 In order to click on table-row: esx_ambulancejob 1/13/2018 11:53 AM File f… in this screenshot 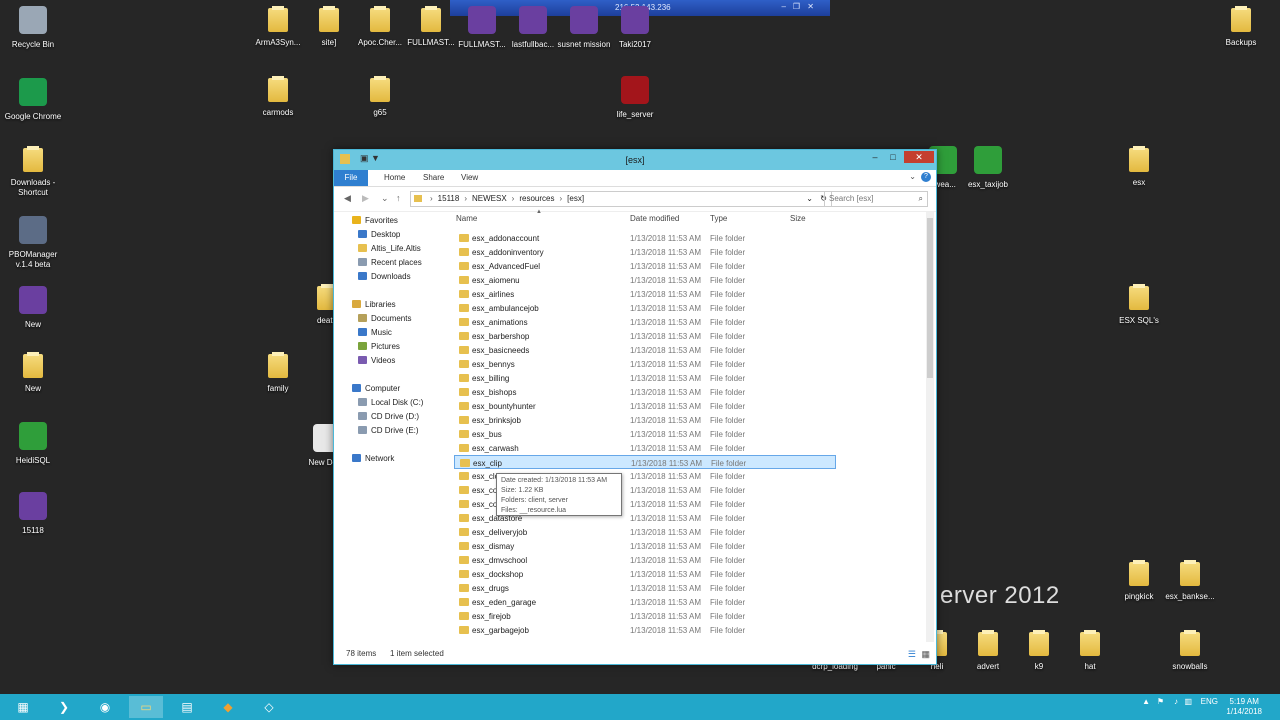, I will do `click(645, 308)`.